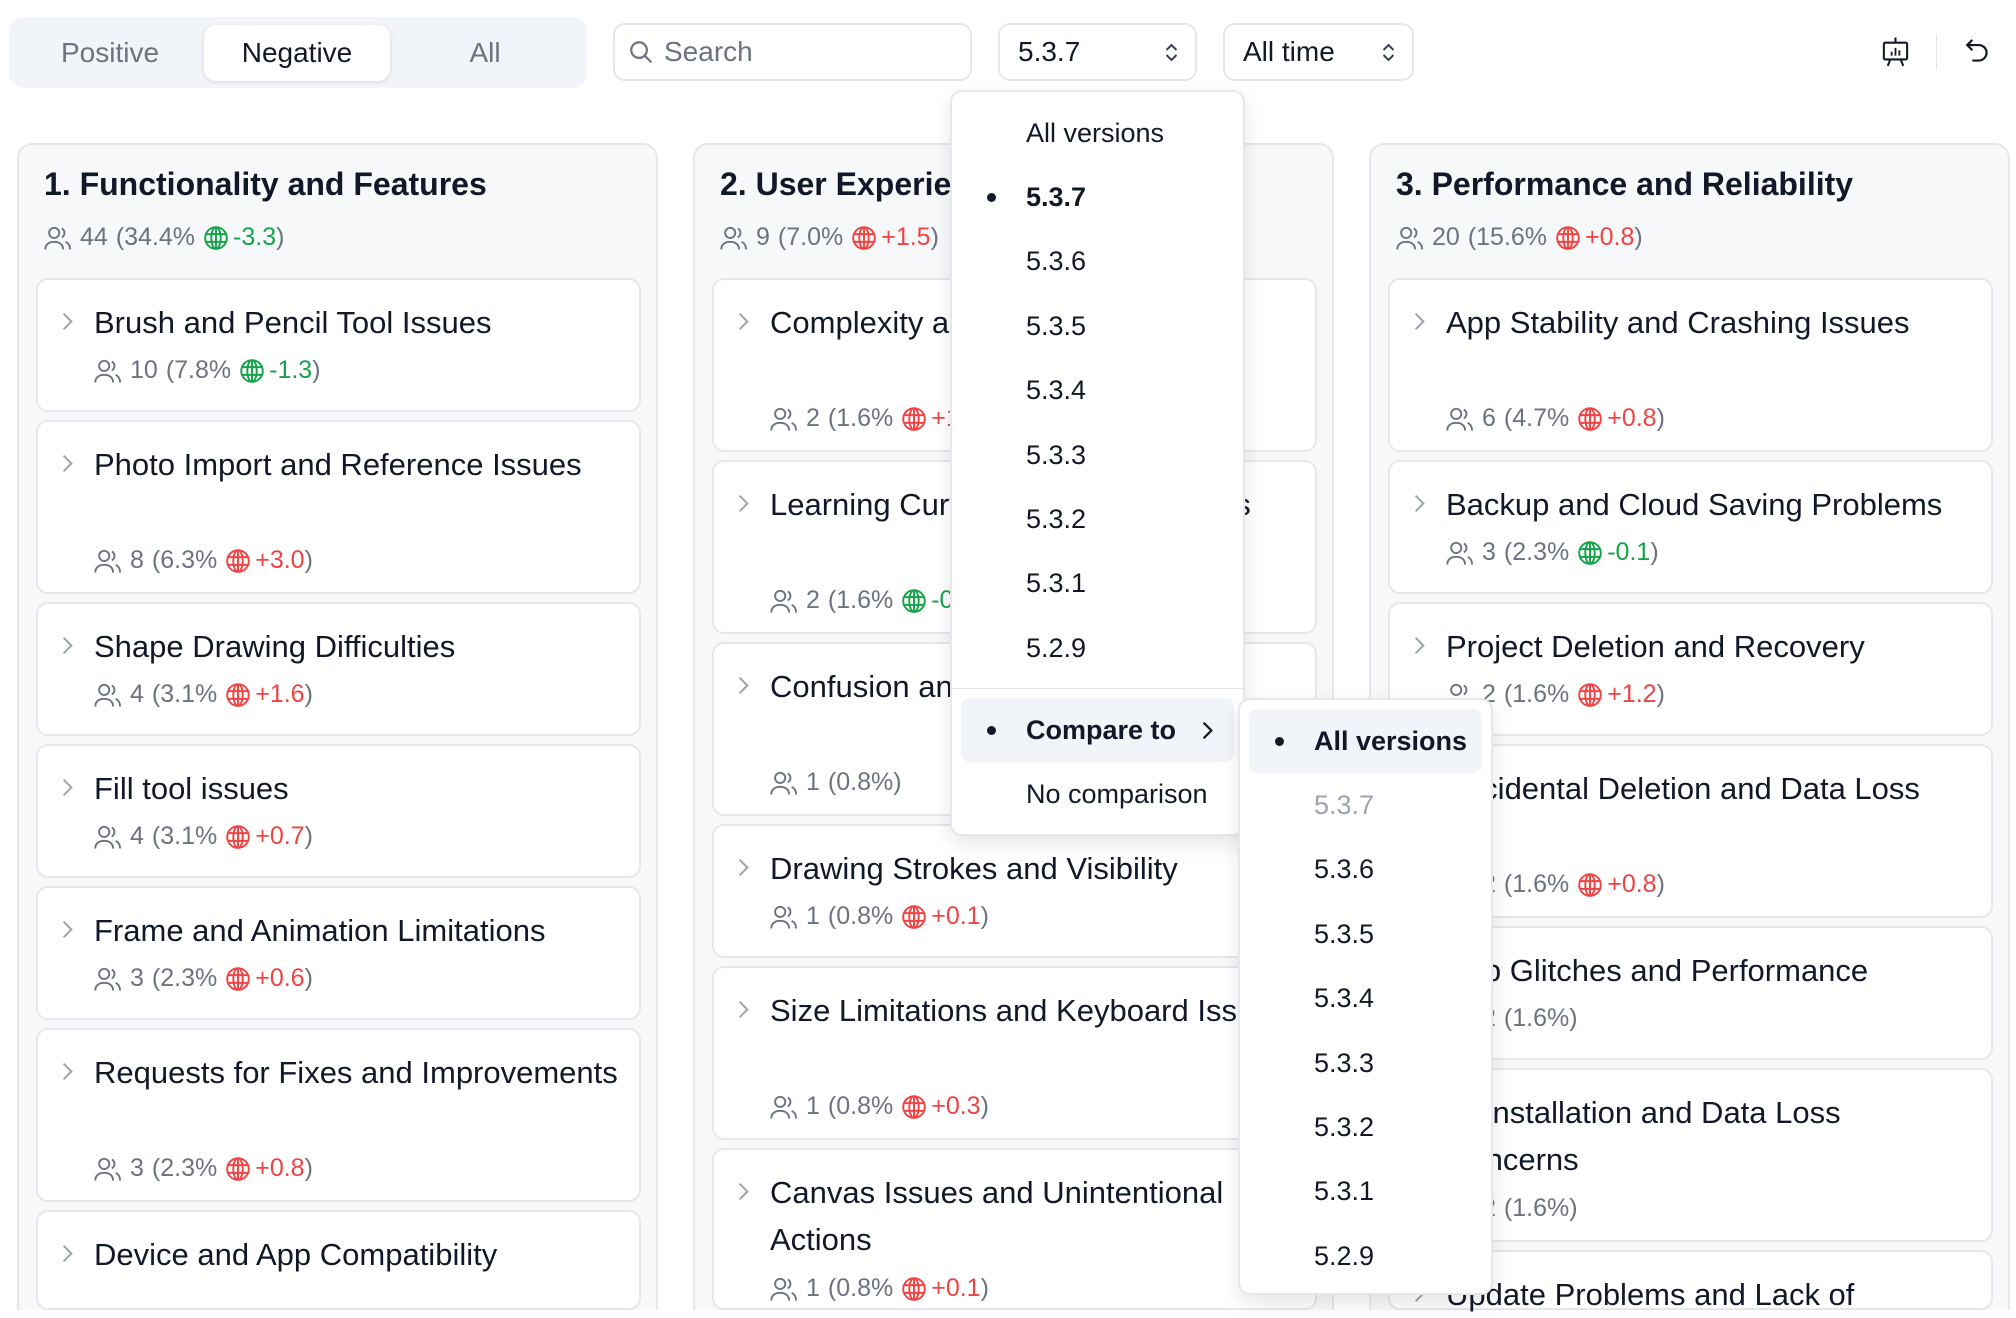 The height and width of the screenshot is (1318, 2016). I want to click on respondent-percent: (6.3%, so click(184, 560).